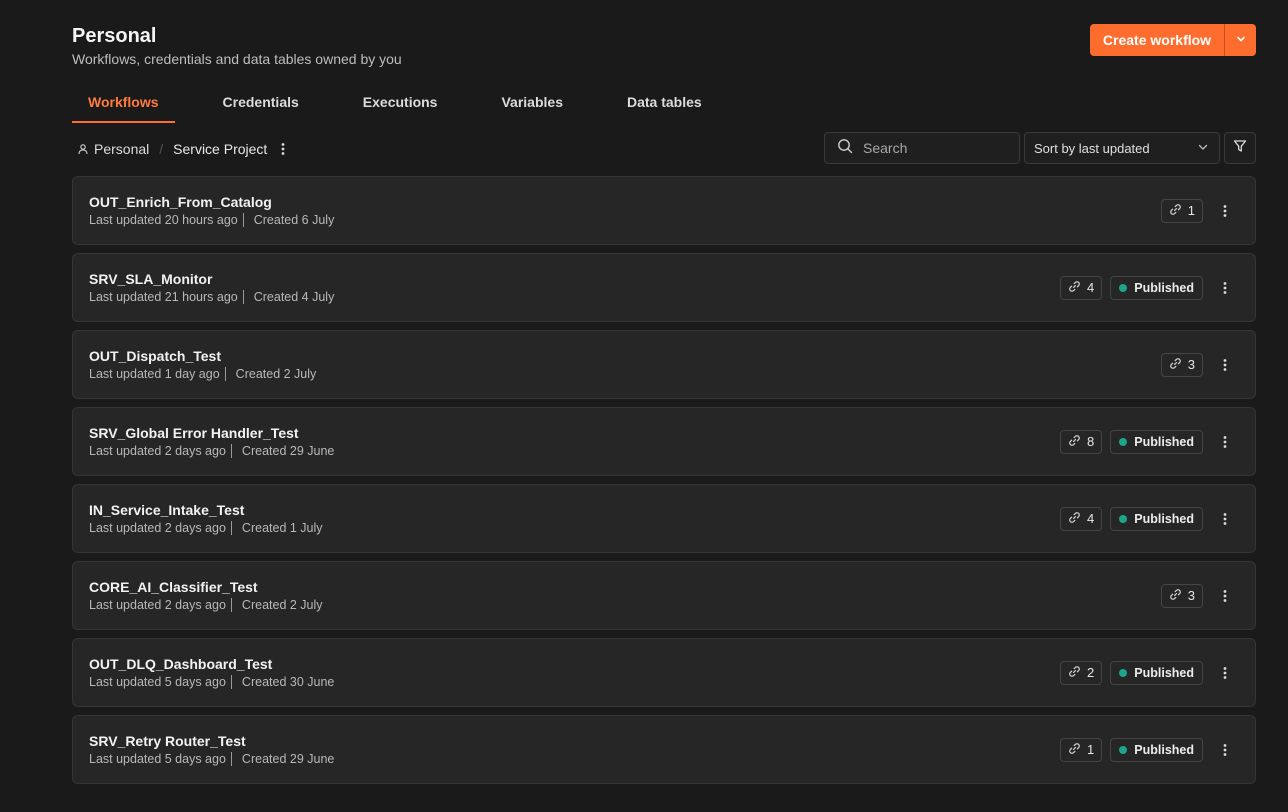 Image resolution: width=1288 pixels, height=812 pixels. I want to click on workflow-name: SRV_Global Error Handler_Test, so click(194, 433).